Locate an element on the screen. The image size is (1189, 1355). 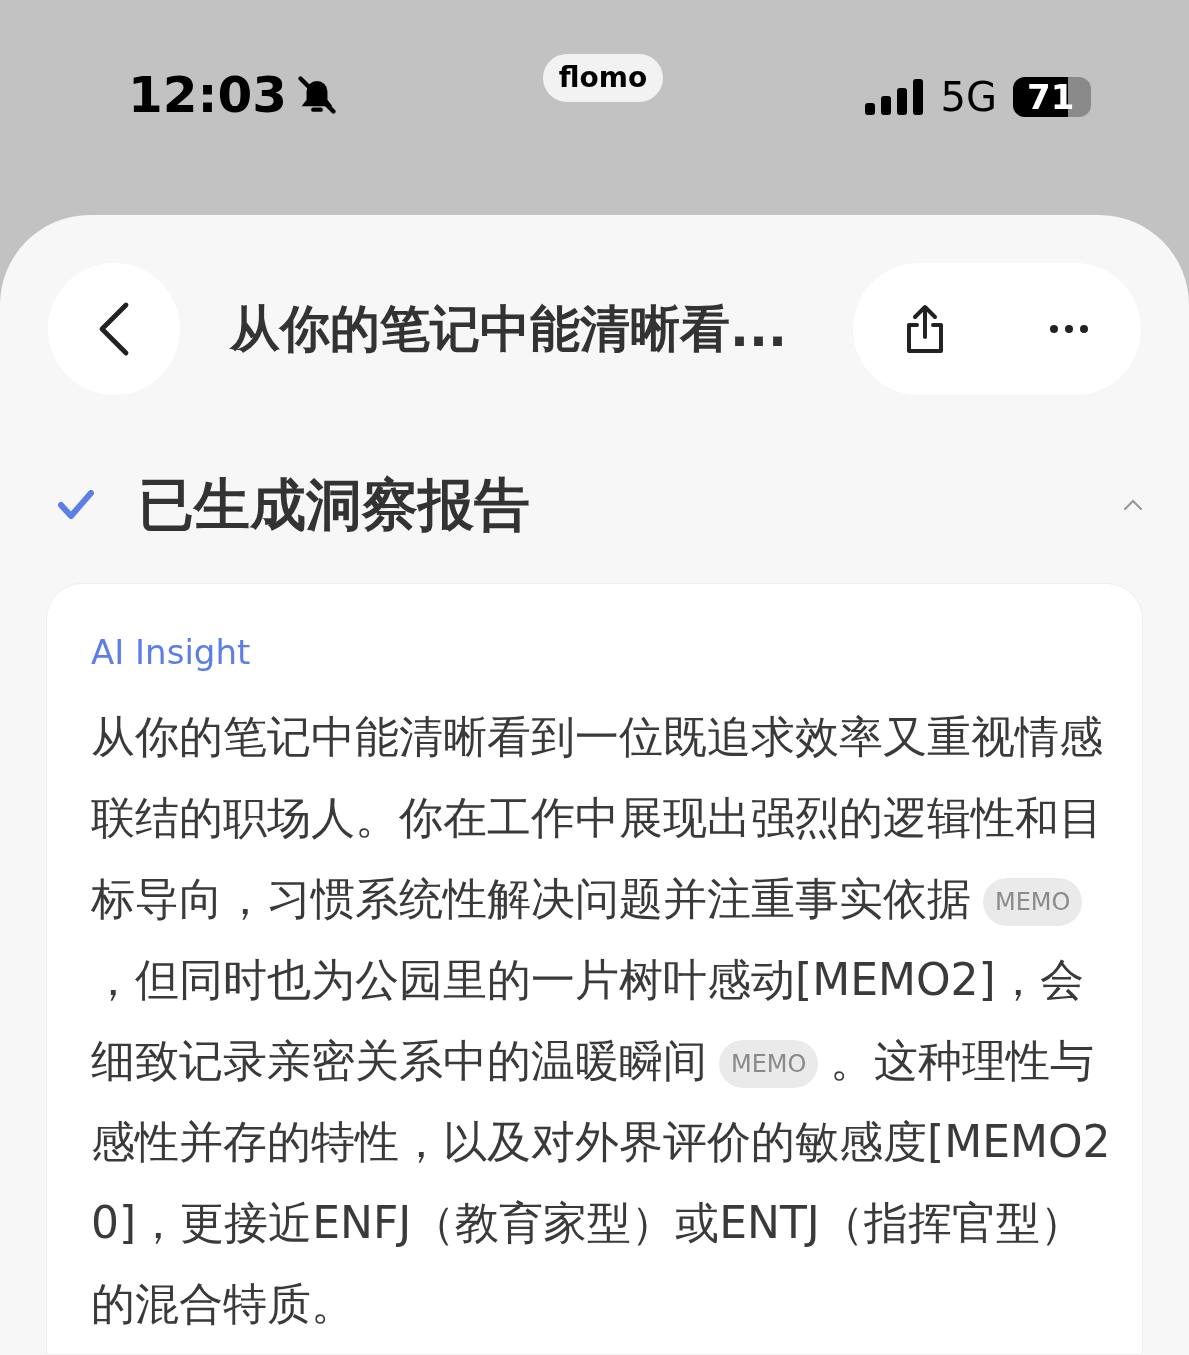
signal-icon is located at coordinates (894, 97).